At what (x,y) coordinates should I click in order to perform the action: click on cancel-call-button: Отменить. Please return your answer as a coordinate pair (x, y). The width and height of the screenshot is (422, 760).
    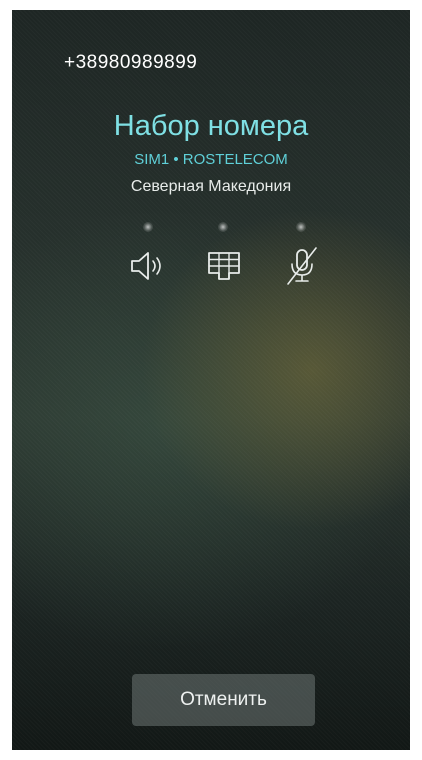
    Looking at the image, I should click on (223, 700).